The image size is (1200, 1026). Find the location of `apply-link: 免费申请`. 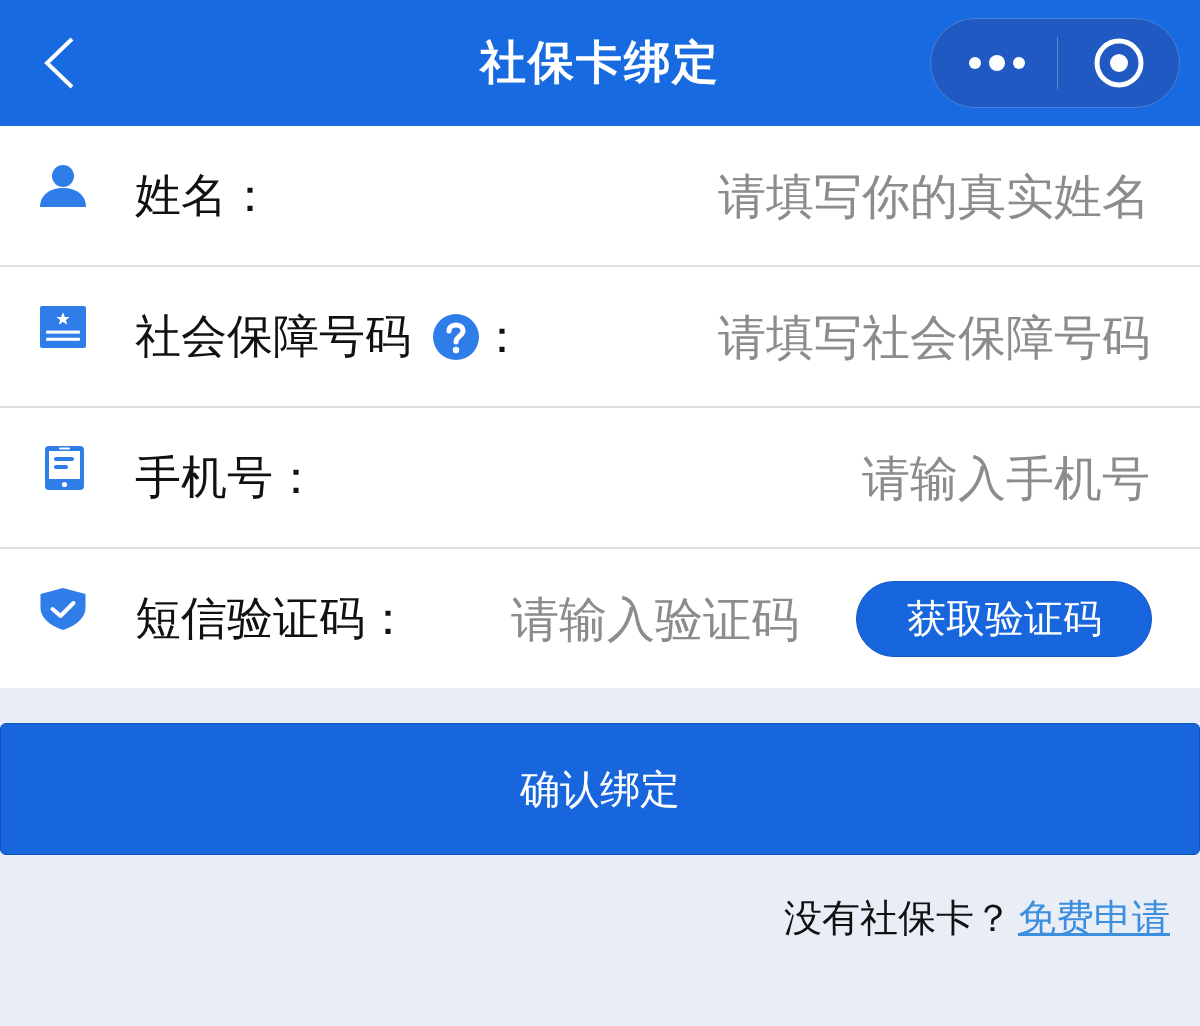

apply-link: 免费申请 is located at coordinates (1094, 918).